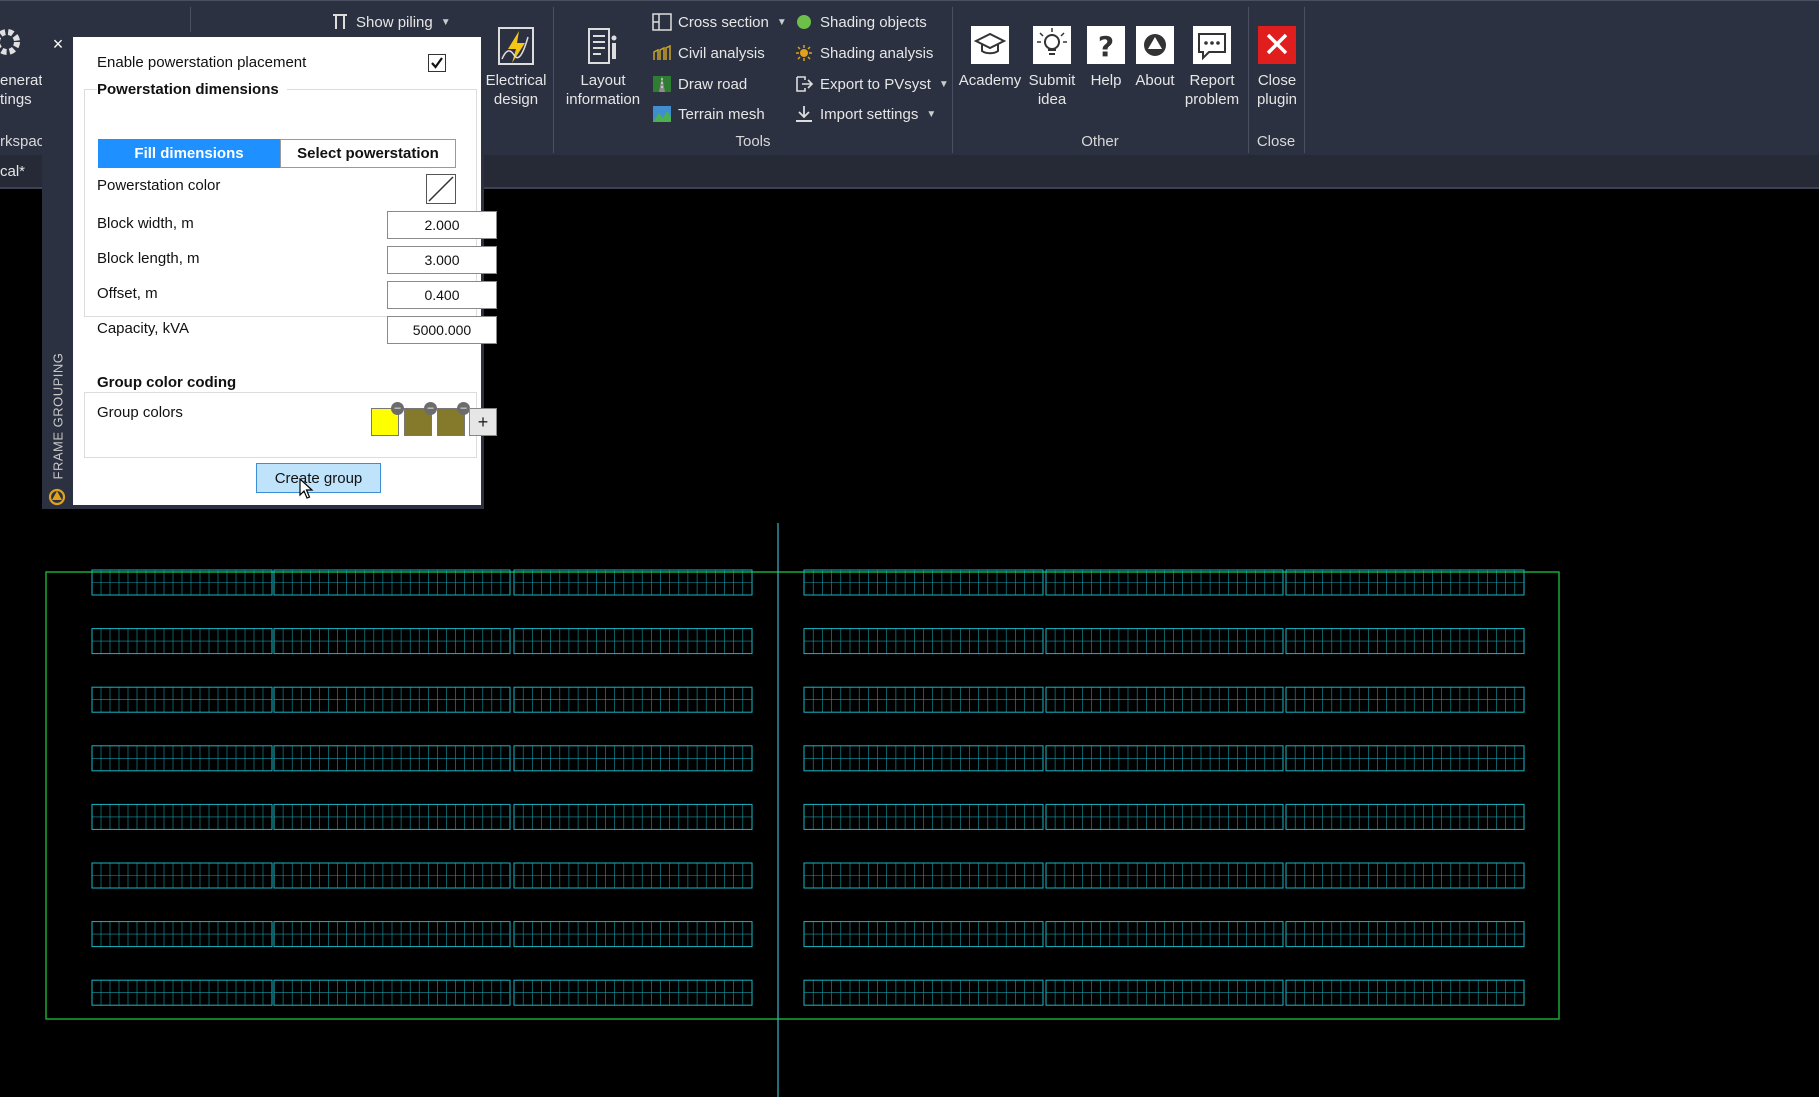  What do you see at coordinates (1212, 99) in the screenshot?
I see `report-problem-line2: problem` at bounding box center [1212, 99].